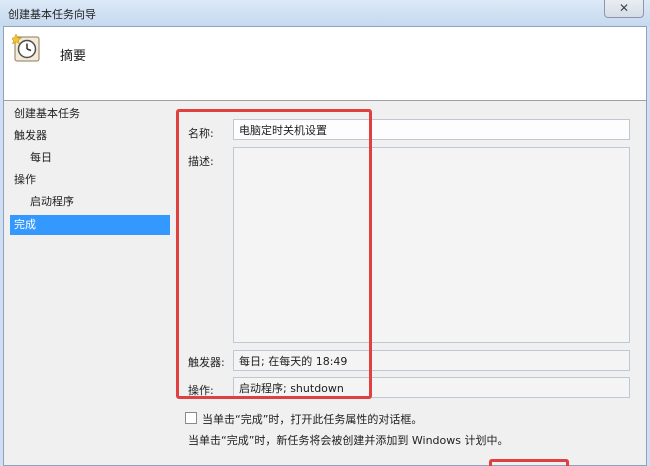 The image size is (650, 466). I want to click on open-properties-checkbox, so click(191, 418).